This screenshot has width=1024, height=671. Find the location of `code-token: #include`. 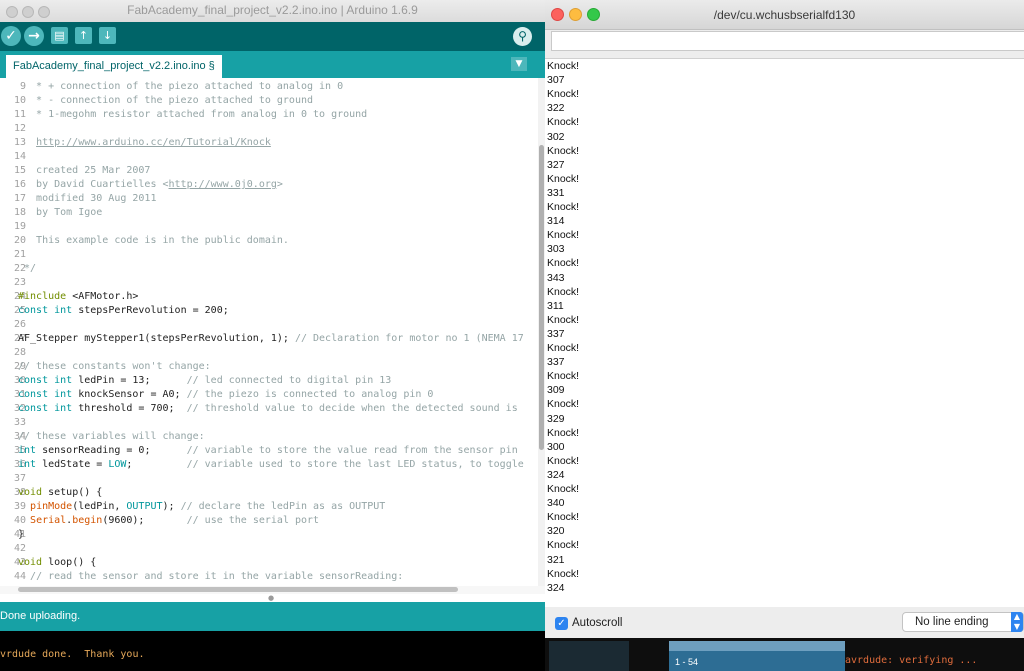

code-token: #include is located at coordinates (45, 296).